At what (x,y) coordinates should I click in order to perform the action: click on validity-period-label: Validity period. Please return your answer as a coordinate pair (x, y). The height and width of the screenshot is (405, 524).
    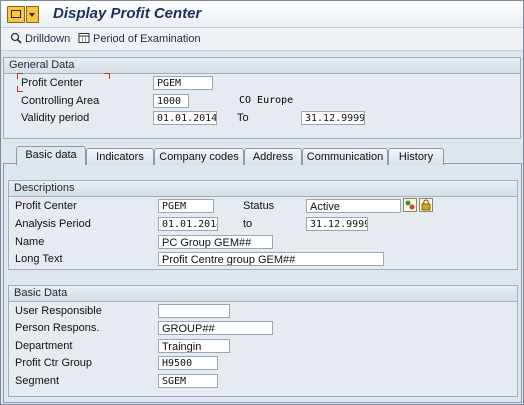
    Looking at the image, I should click on (55, 118).